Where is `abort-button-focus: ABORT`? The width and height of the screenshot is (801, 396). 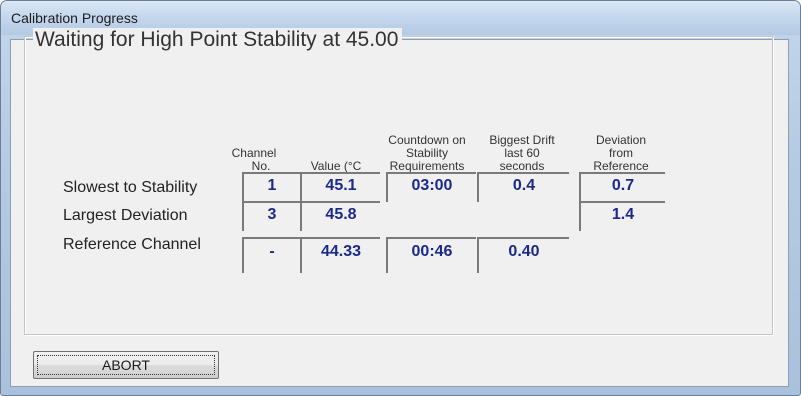 abort-button-focus: ABORT is located at coordinates (126, 365).